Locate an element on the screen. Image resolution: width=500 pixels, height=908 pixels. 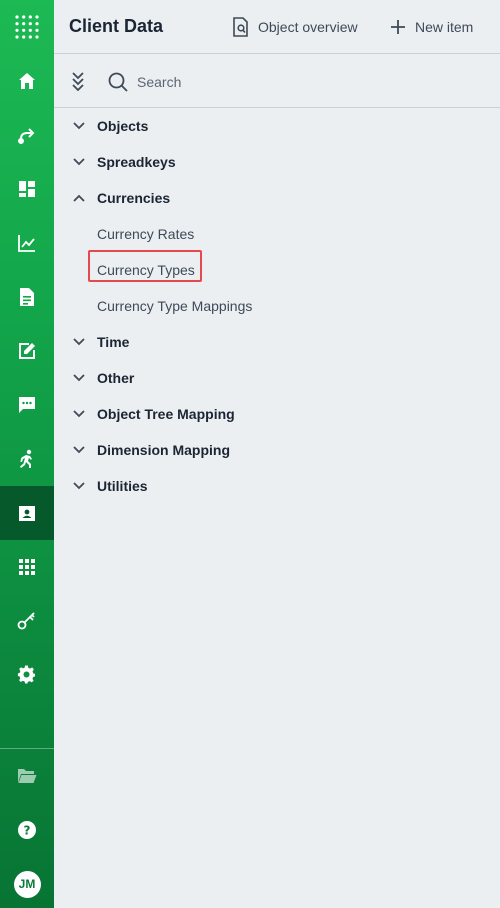
tree-leaf-label: Currency Rates is located at coordinates (146, 234).